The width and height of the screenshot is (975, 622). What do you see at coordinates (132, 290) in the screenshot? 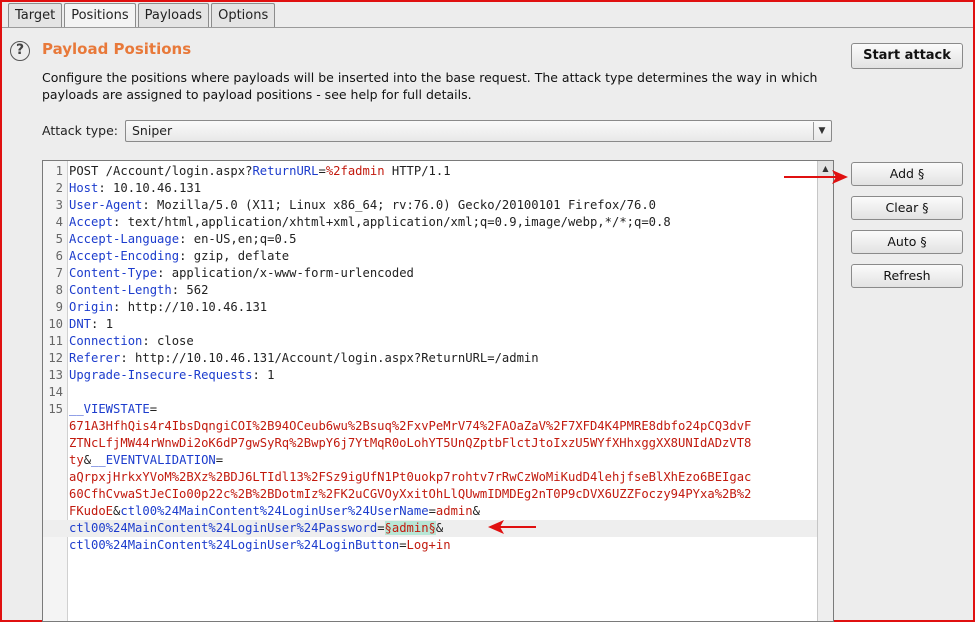
I see `header-line: 8 Content-Length: 562` at bounding box center [132, 290].